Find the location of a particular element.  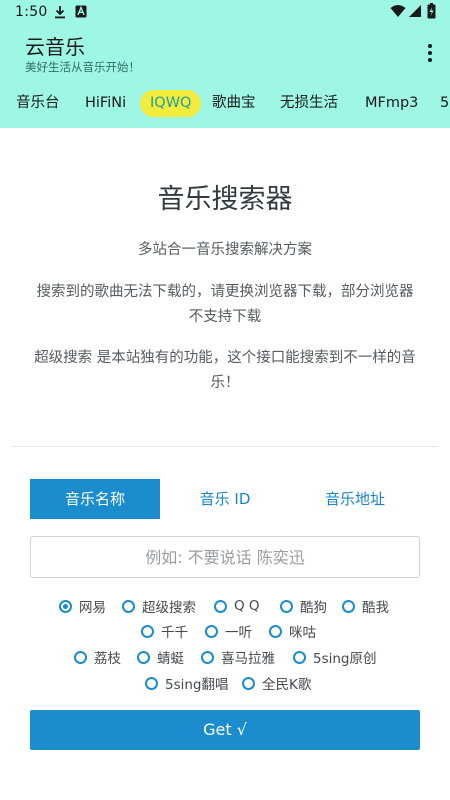

source-radio-5sing-original: 5sing原创 is located at coordinates (335, 657).